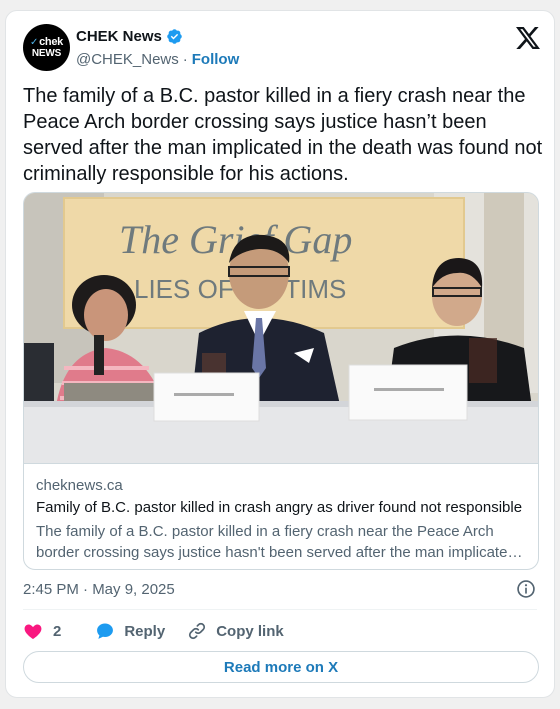 This screenshot has height=709, width=560. Describe the element at coordinates (197, 631) in the screenshot. I see `link-icon` at that location.